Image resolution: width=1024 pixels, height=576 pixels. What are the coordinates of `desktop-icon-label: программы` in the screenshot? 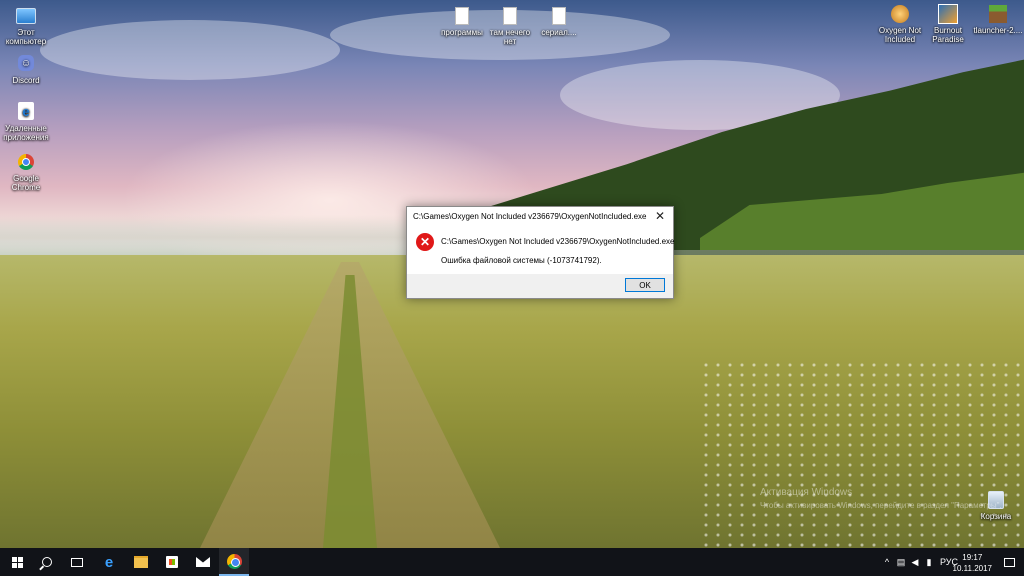 It's located at (462, 32).